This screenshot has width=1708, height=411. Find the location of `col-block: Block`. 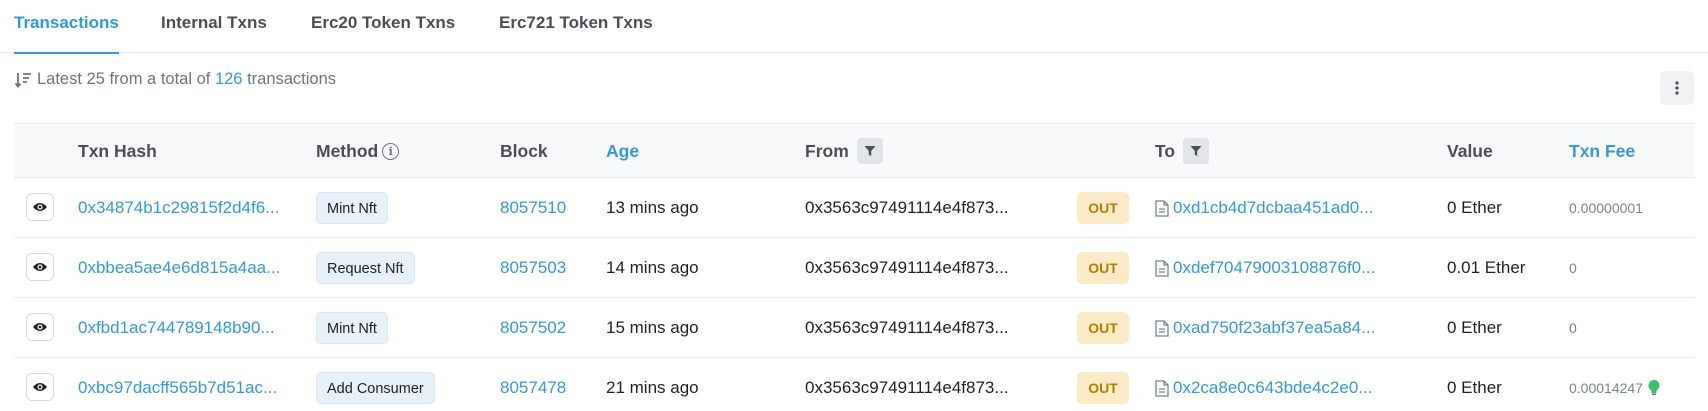

col-block: Block is located at coordinates (524, 151).